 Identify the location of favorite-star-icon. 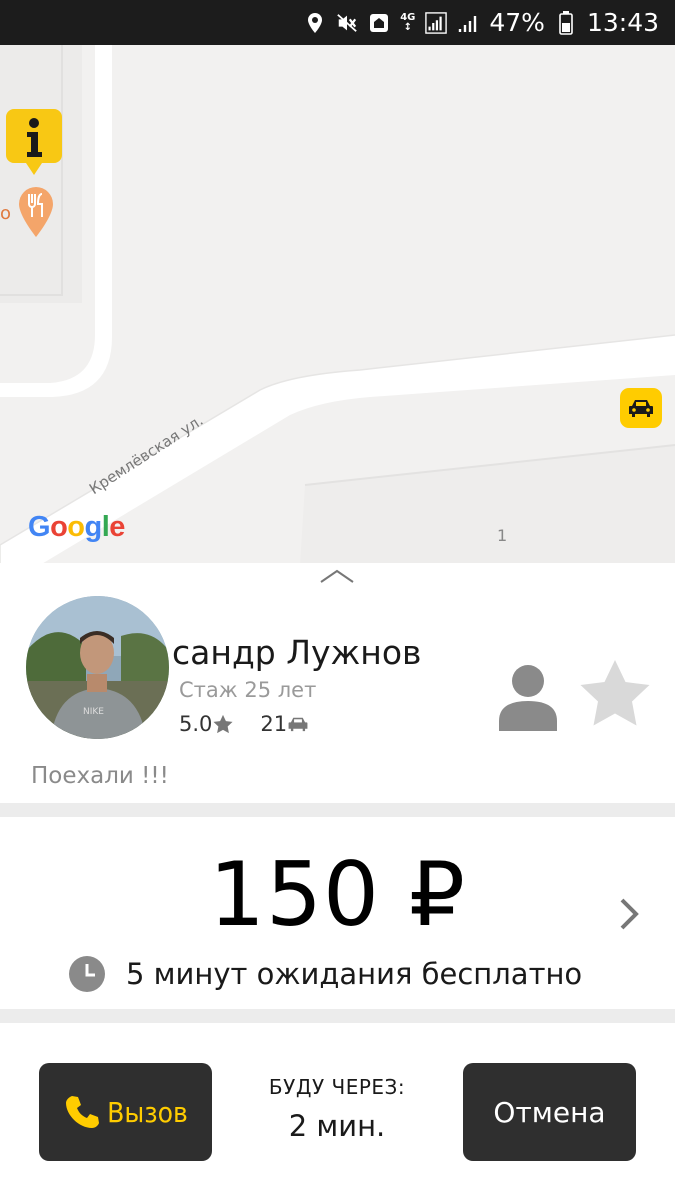
(615, 694).